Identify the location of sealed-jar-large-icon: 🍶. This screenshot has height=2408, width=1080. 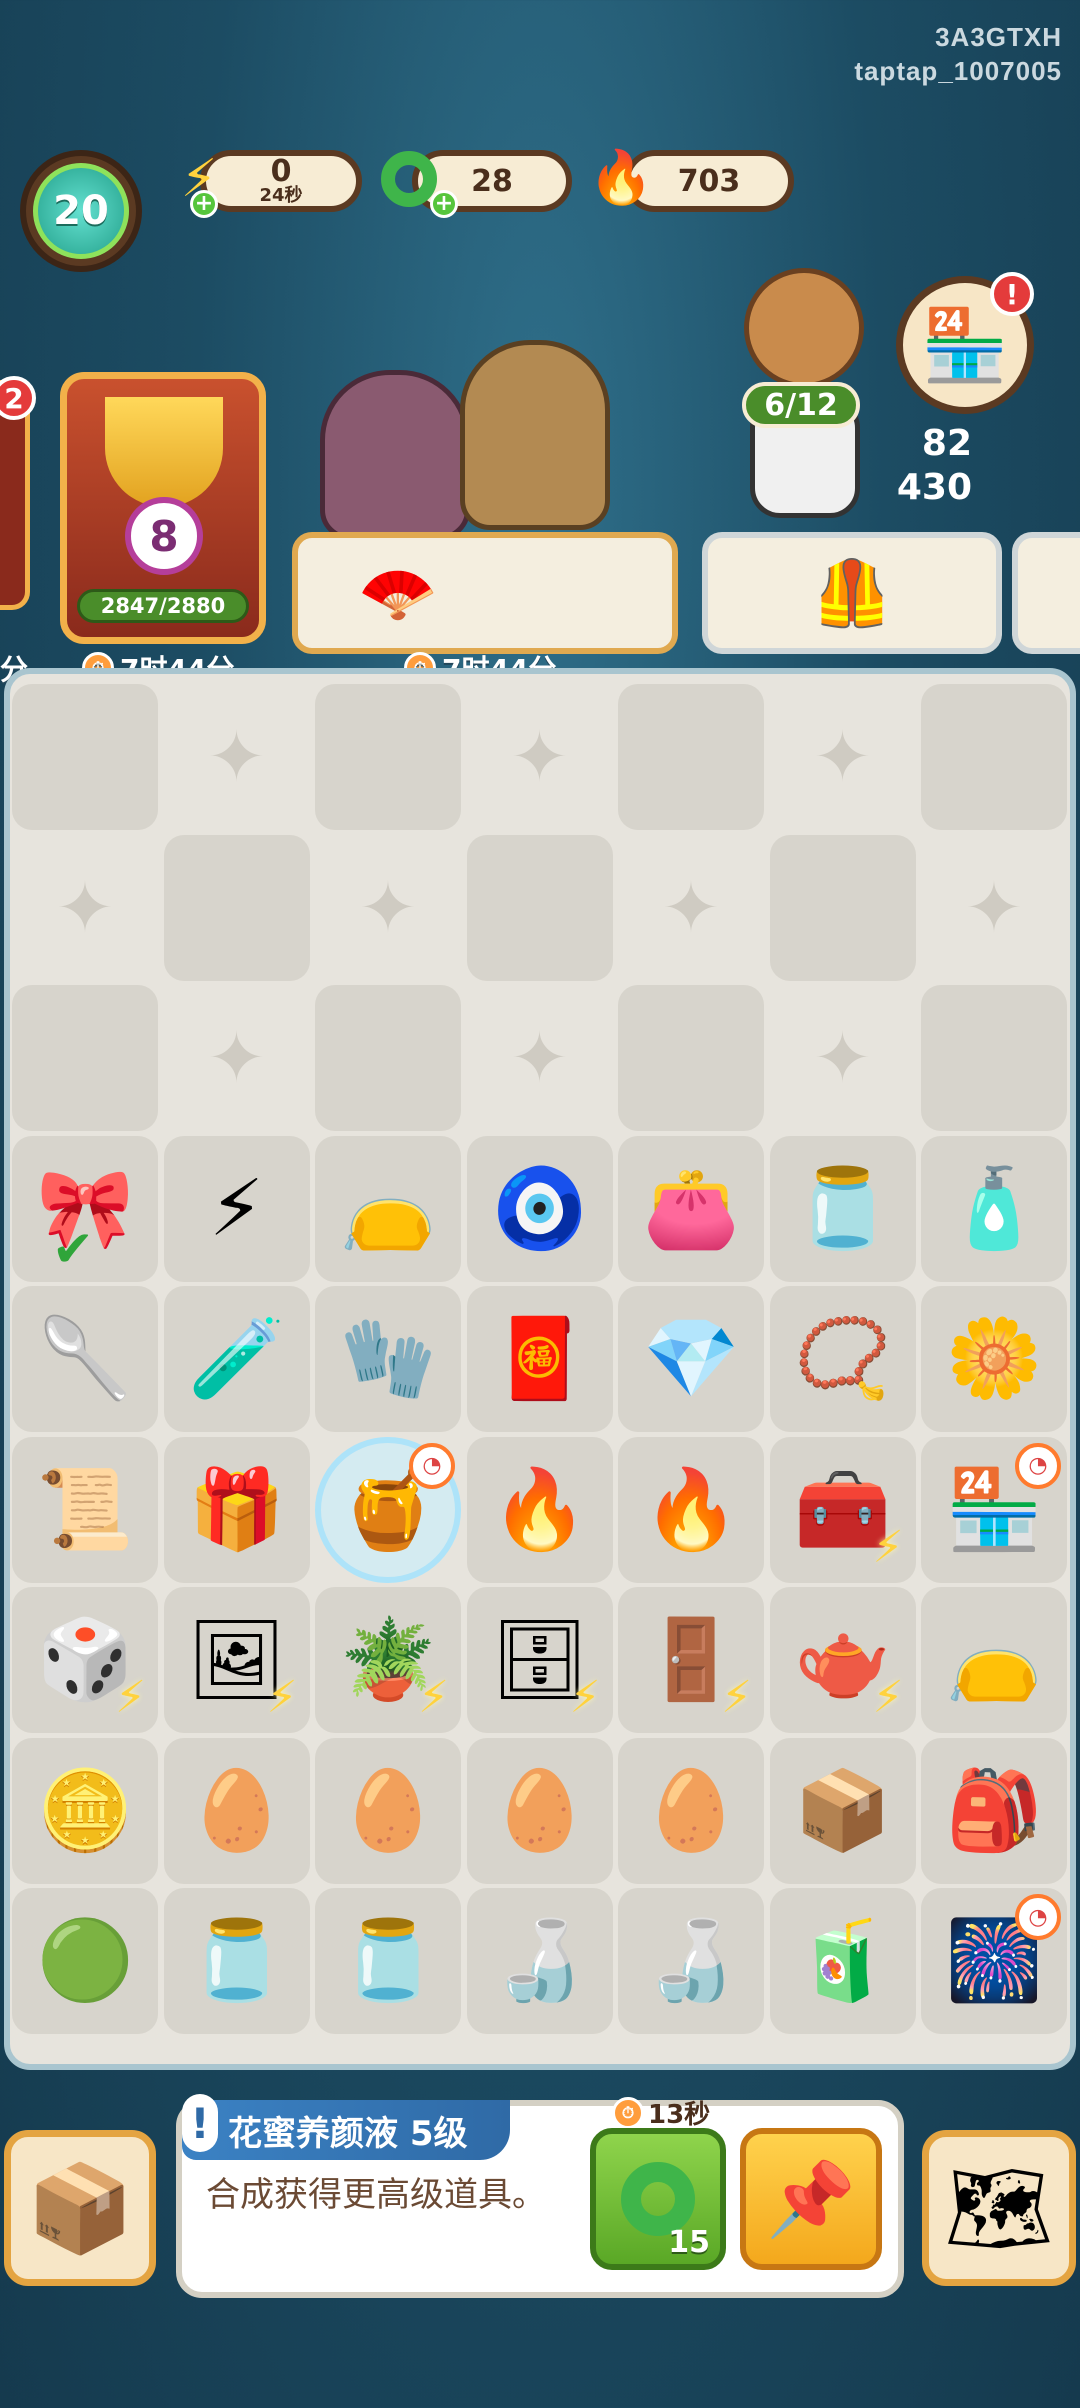
(691, 1961).